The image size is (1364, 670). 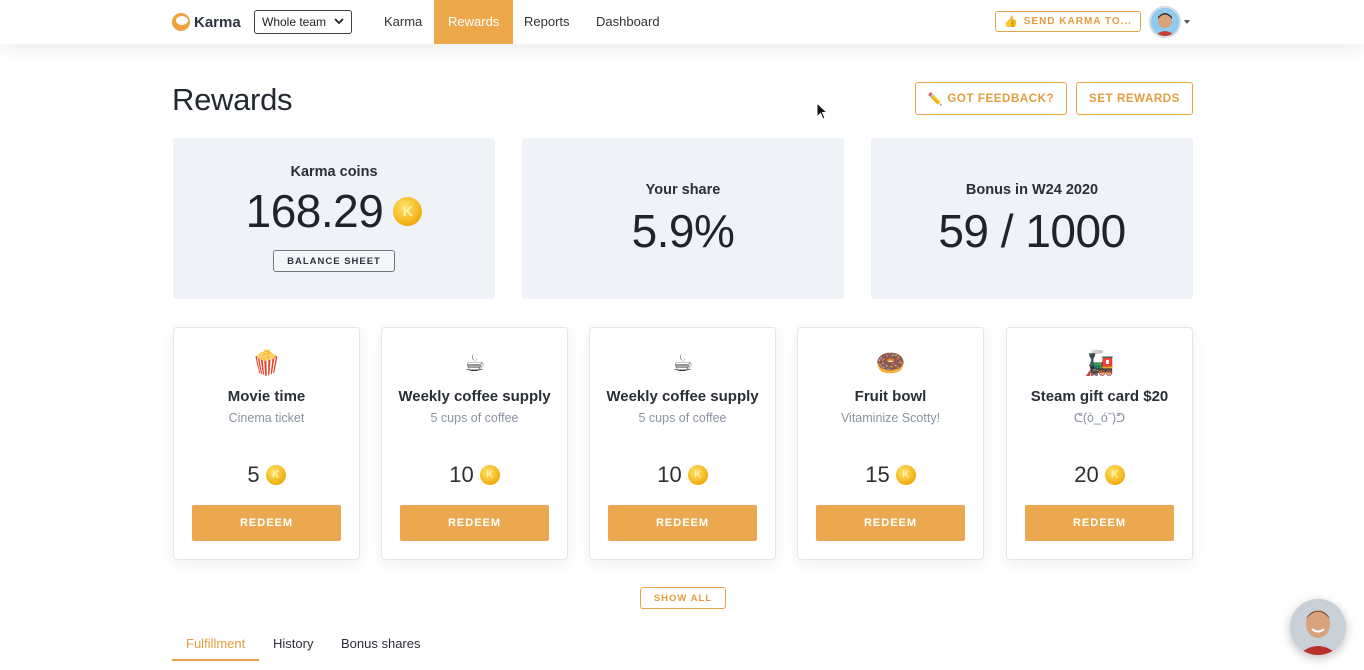 What do you see at coordinates (403, 22) in the screenshot?
I see `nav-link-karma: Karma` at bounding box center [403, 22].